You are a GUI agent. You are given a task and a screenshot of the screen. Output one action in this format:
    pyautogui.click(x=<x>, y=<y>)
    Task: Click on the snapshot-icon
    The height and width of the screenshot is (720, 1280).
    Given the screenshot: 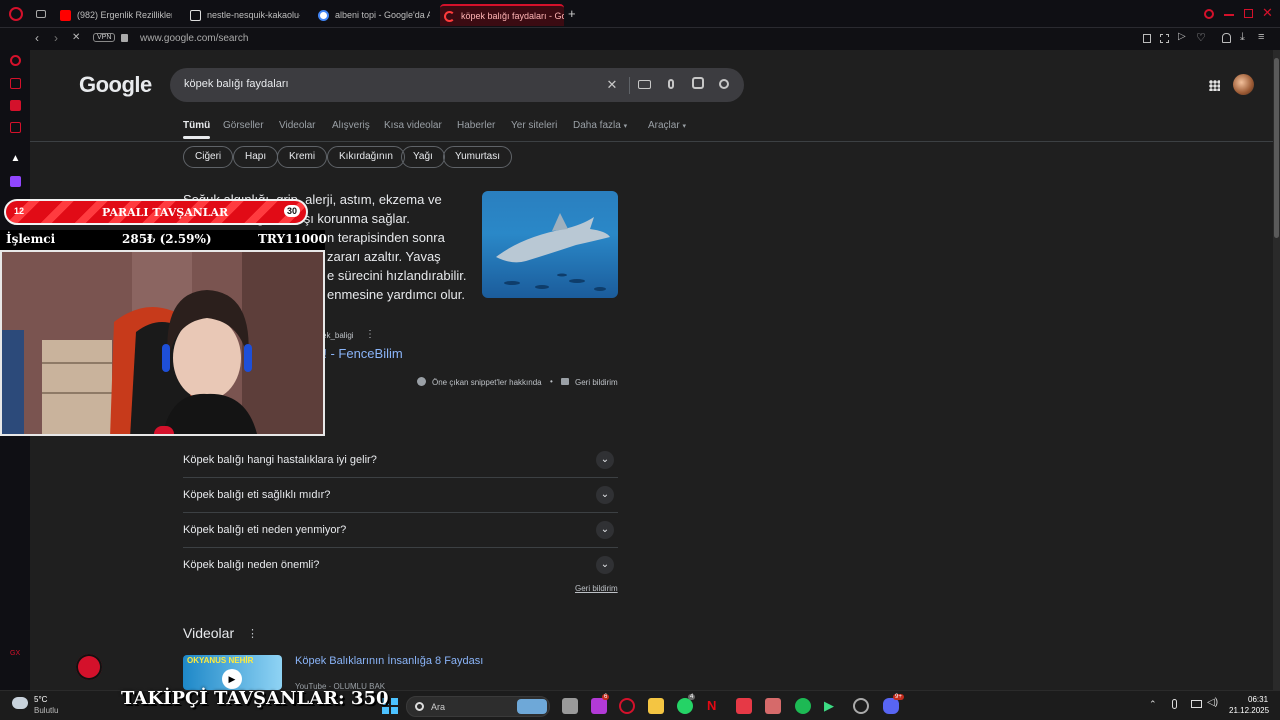 What is the action you would take?
    pyautogui.click(x=1147, y=38)
    